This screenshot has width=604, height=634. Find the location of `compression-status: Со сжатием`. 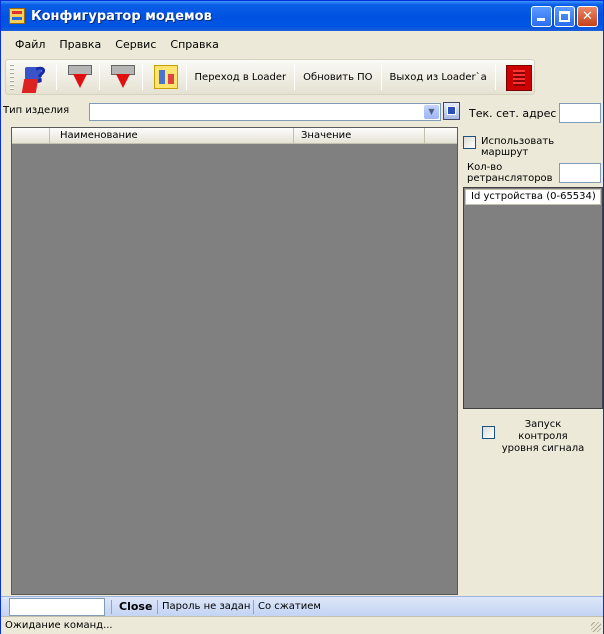

compression-status: Со сжатием is located at coordinates (289, 606).